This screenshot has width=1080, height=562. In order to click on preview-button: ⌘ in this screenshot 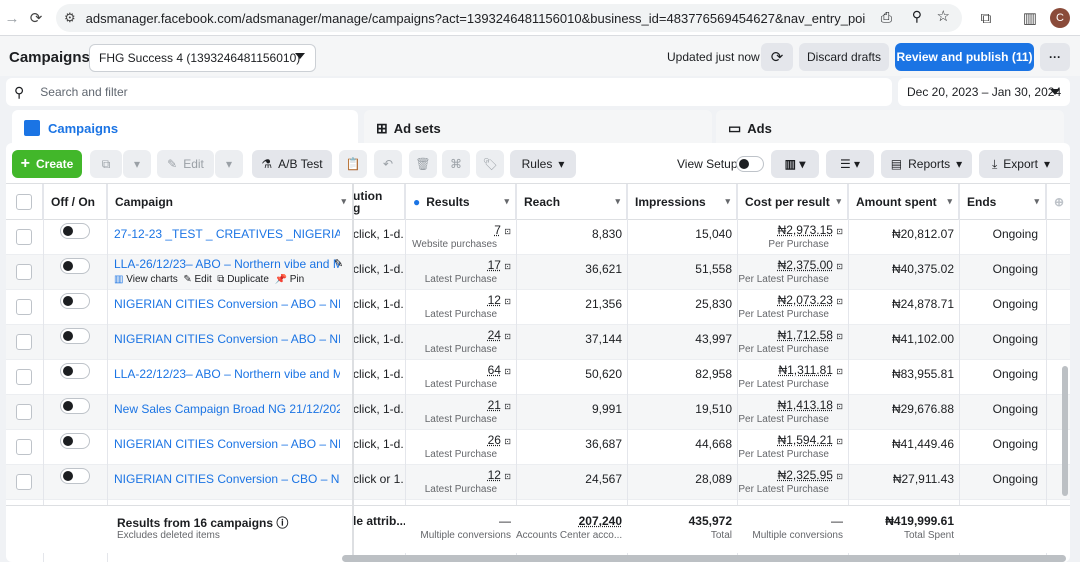, I will do `click(456, 164)`.